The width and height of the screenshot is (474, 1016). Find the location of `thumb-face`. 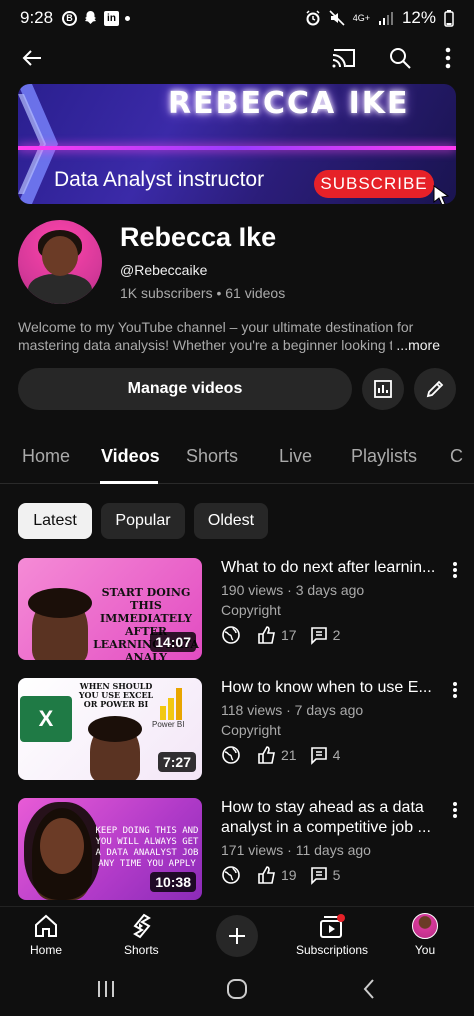

thumb-face is located at coordinates (62, 846).